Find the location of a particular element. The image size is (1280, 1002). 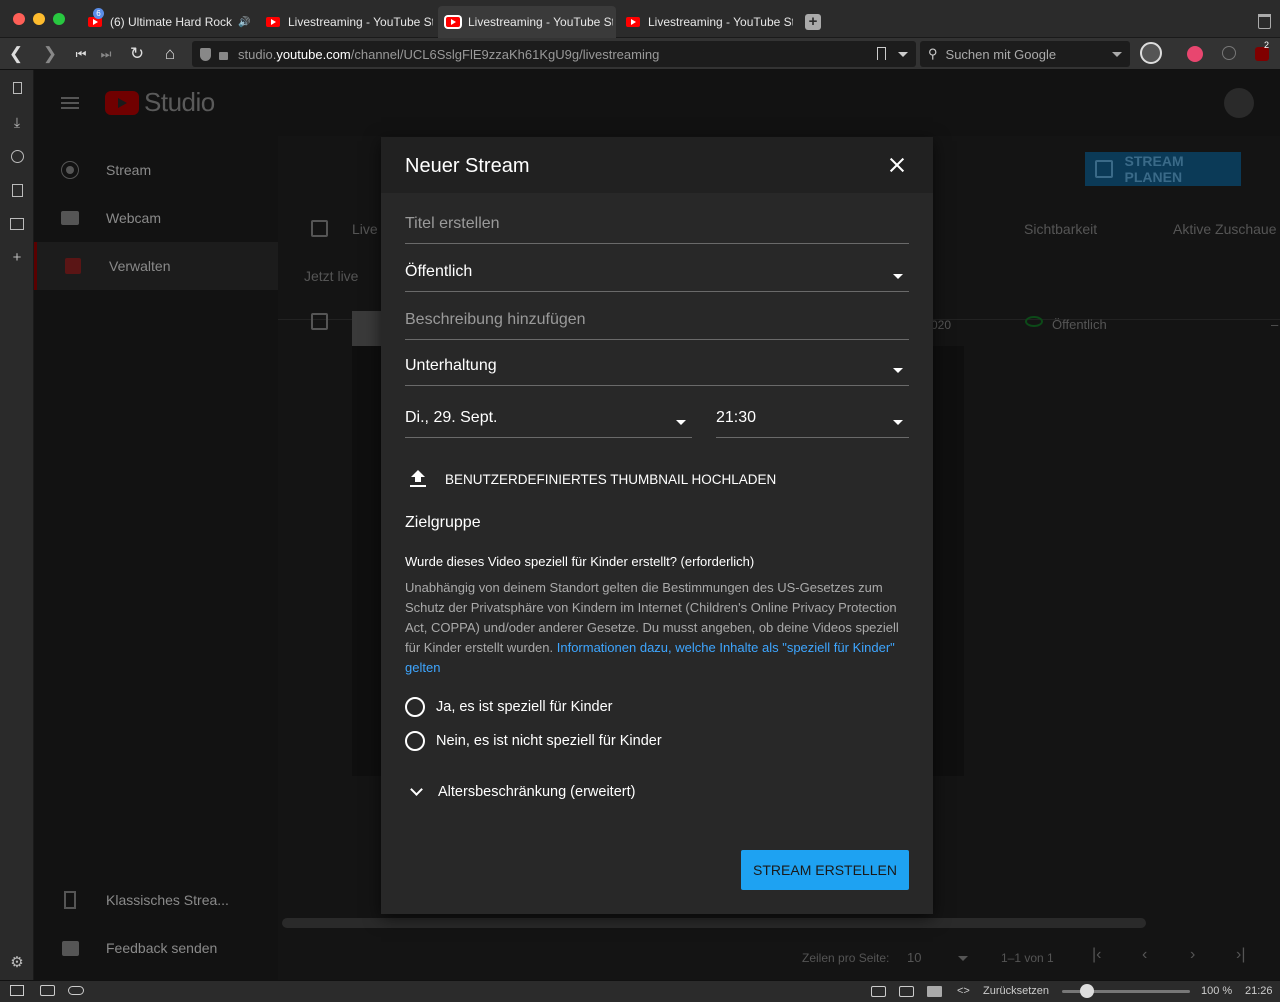

extension-icon is located at coordinates (1195, 54).